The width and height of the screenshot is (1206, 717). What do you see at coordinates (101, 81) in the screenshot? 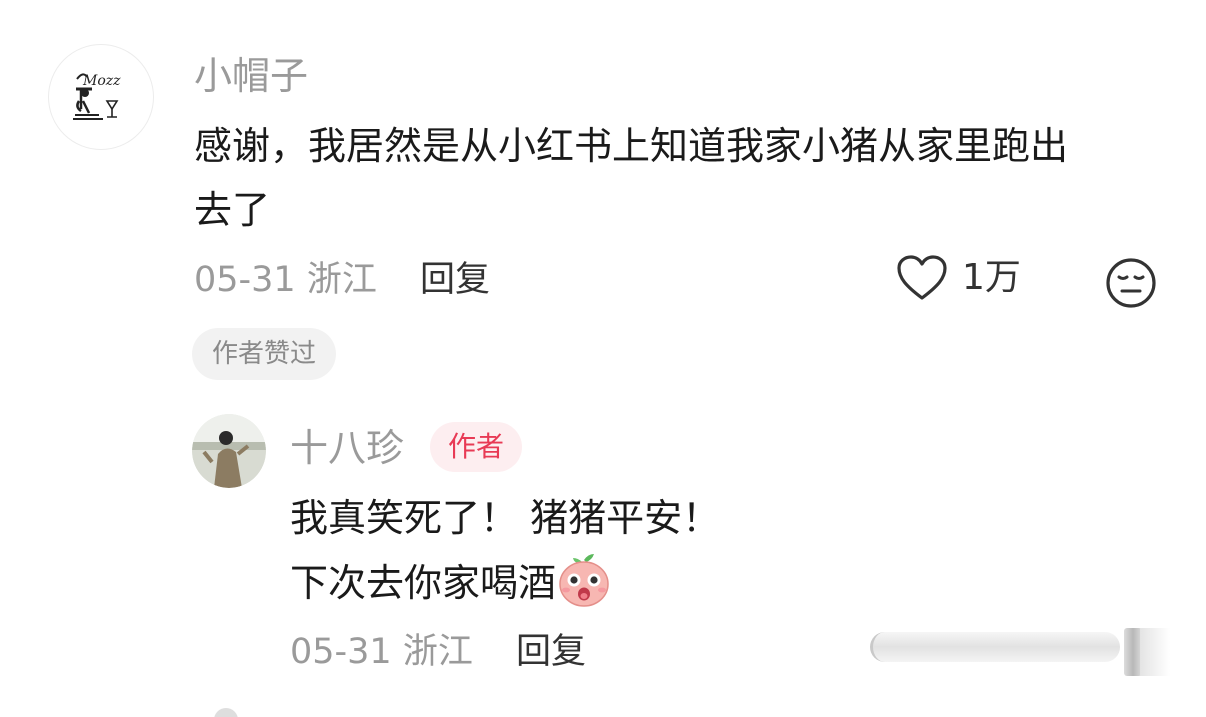
I see `svg-text: Mozz` at bounding box center [101, 81].